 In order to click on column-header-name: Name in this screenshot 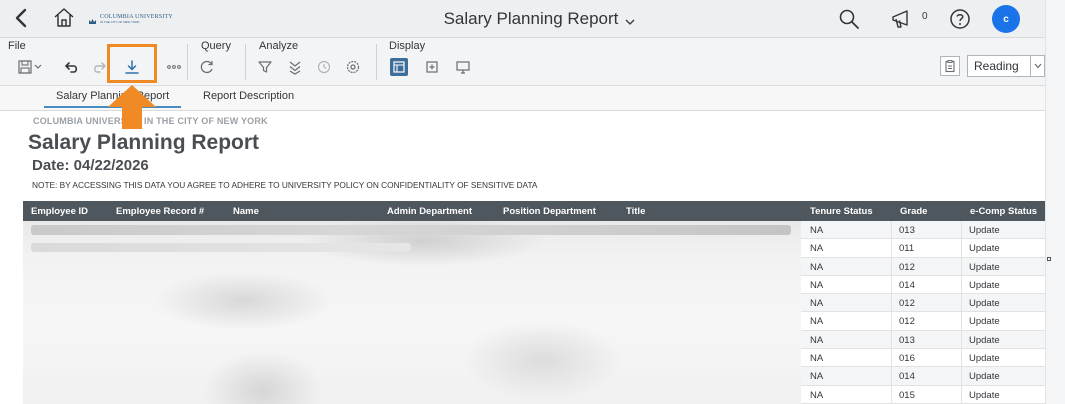, I will do `click(246, 211)`.